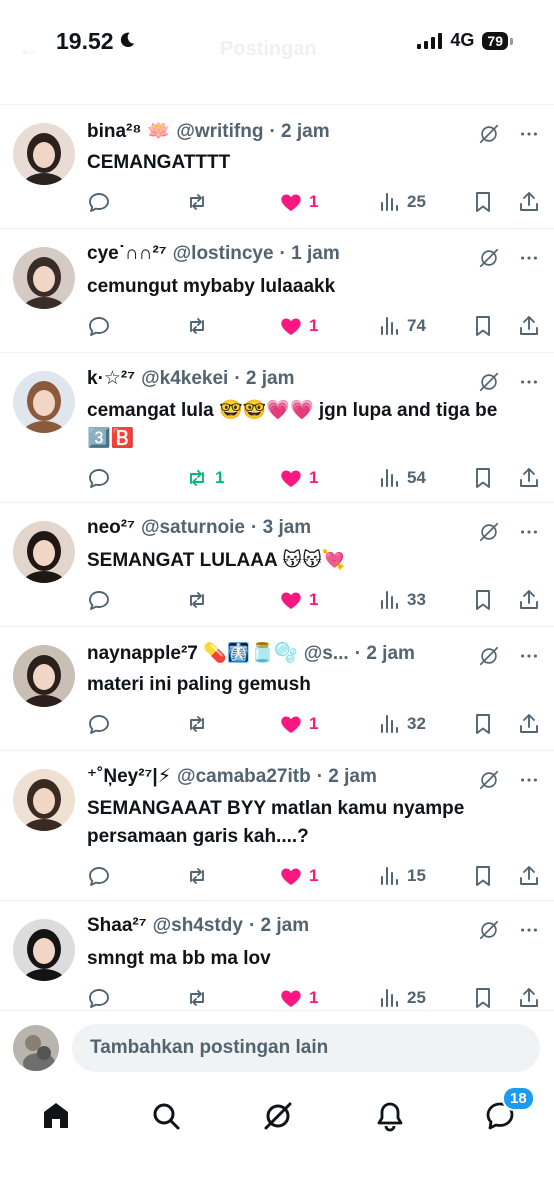  I want to click on views-button: 15, so click(401, 876).